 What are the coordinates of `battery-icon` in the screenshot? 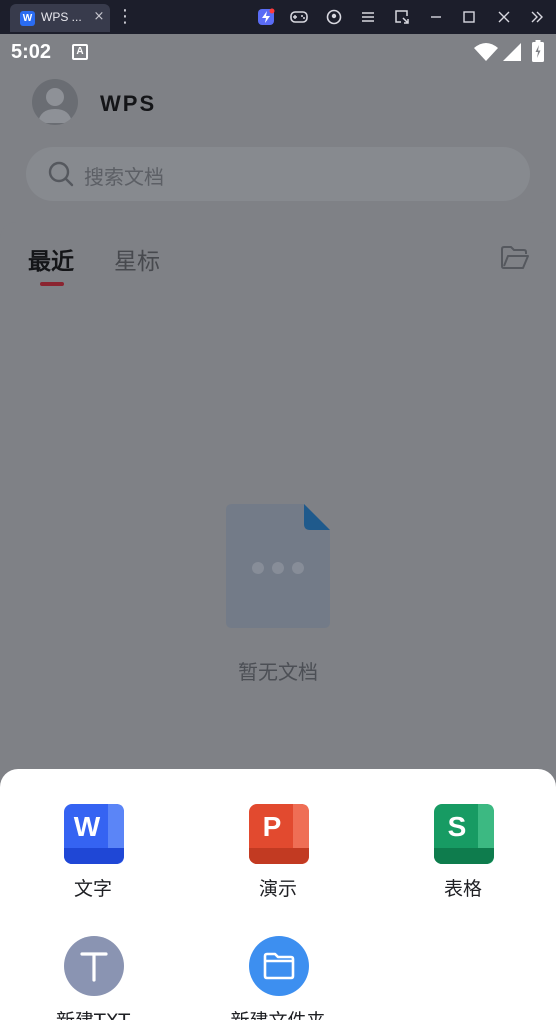 It's located at (538, 51).